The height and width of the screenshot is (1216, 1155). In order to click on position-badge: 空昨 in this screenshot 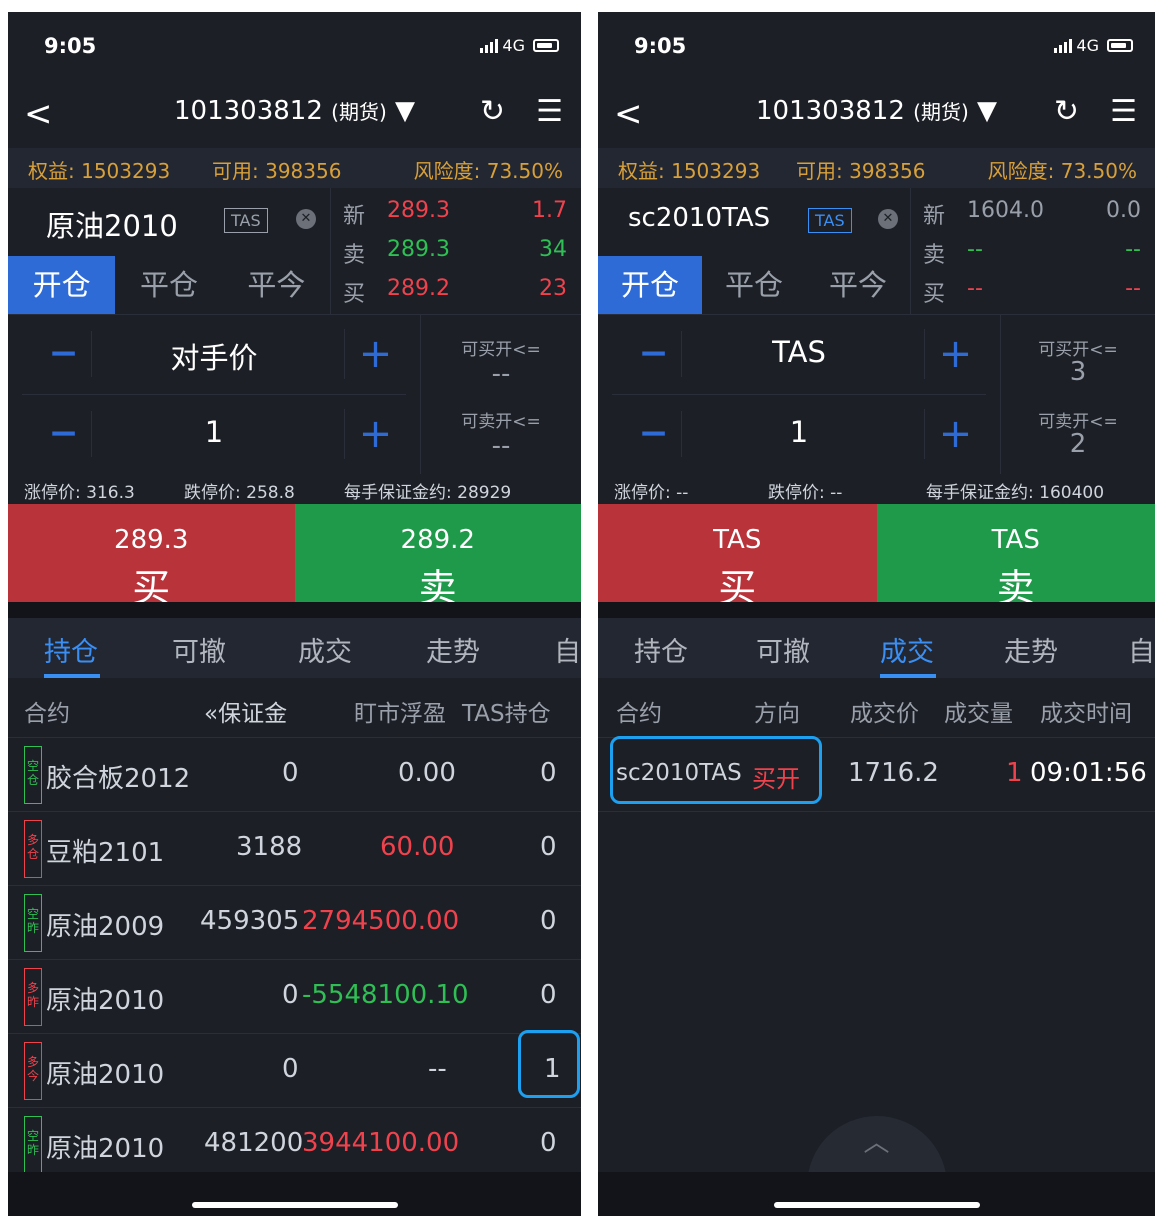, I will do `click(33, 923)`.